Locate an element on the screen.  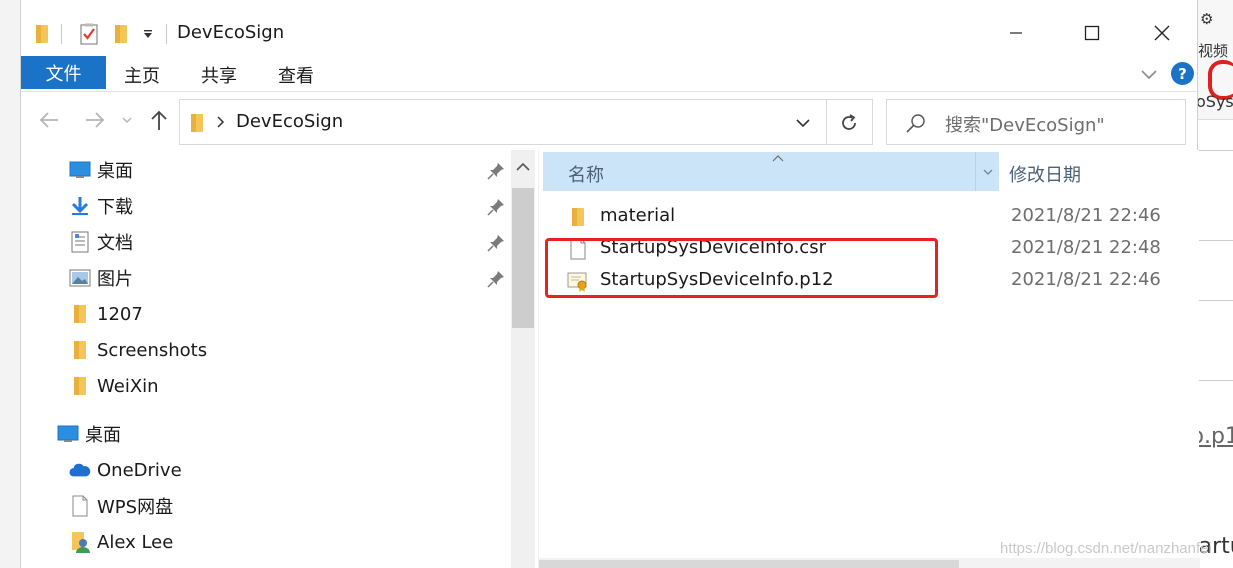
column-filter-chevron-icon is located at coordinates (987, 171).